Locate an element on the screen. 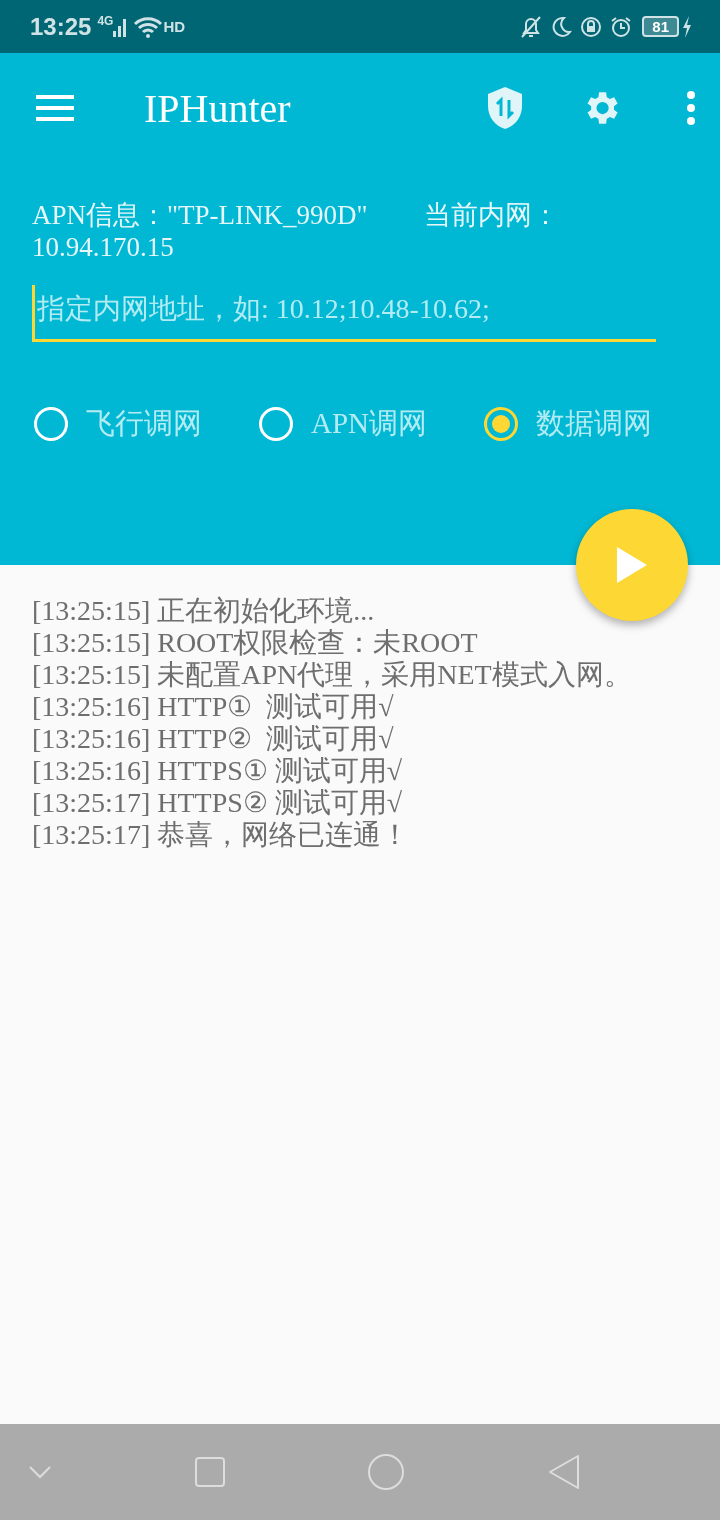  moon-icon is located at coordinates (561, 26).